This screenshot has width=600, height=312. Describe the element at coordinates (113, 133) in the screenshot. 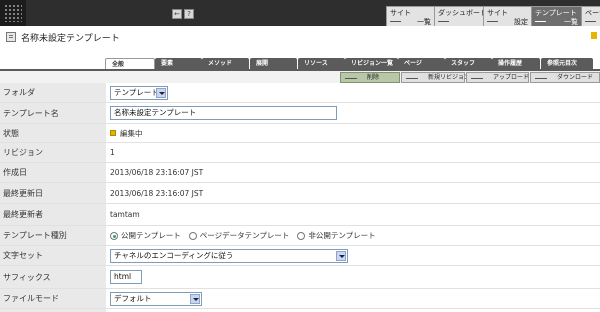

I see `status-icon` at that location.